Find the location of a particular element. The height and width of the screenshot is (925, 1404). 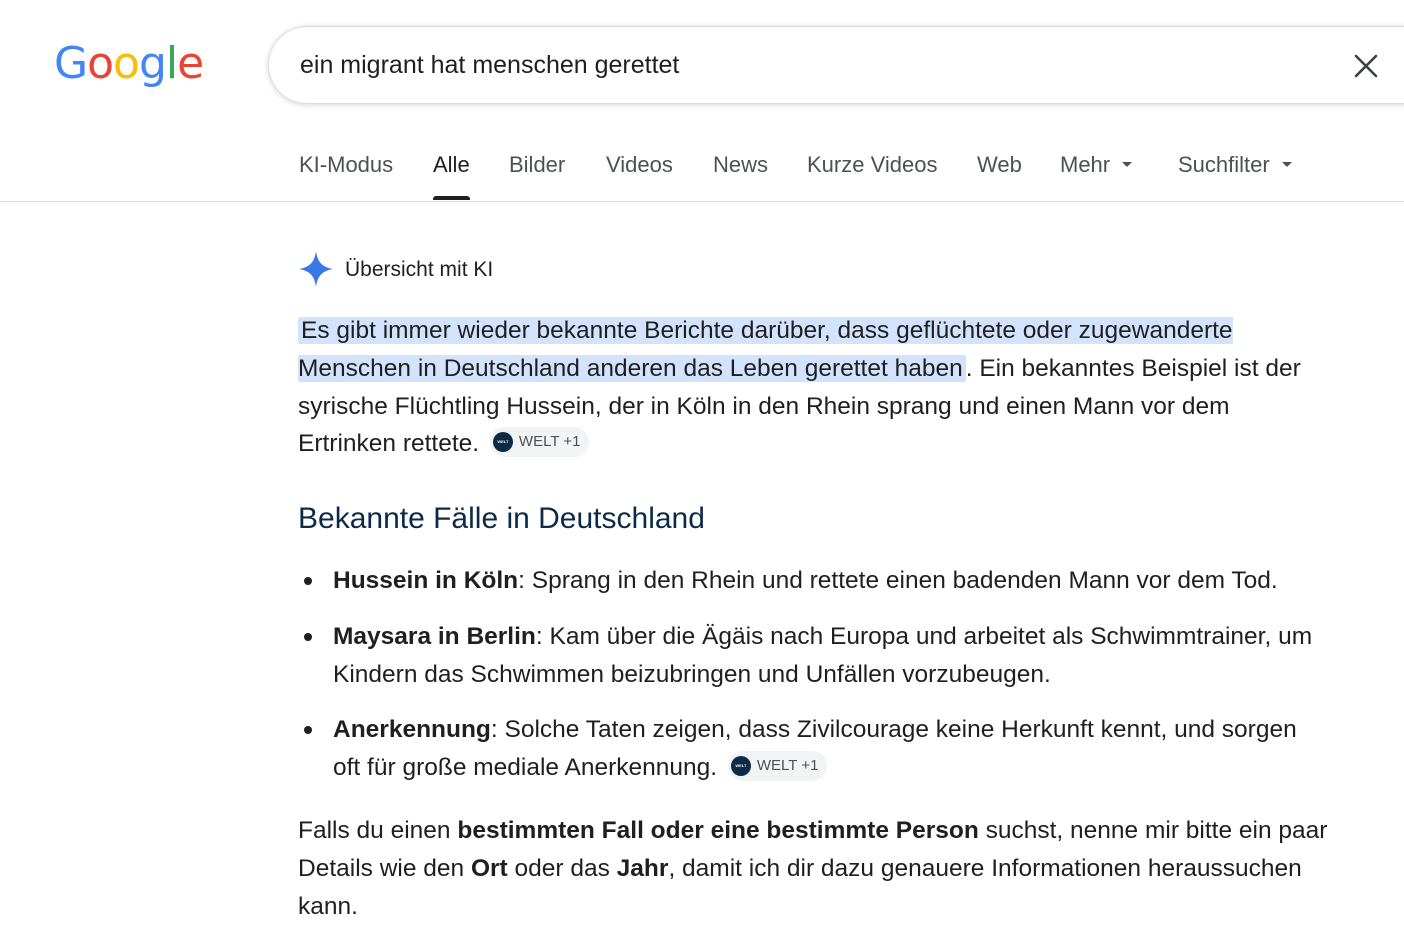

followup-text: oder das is located at coordinates (562, 868).